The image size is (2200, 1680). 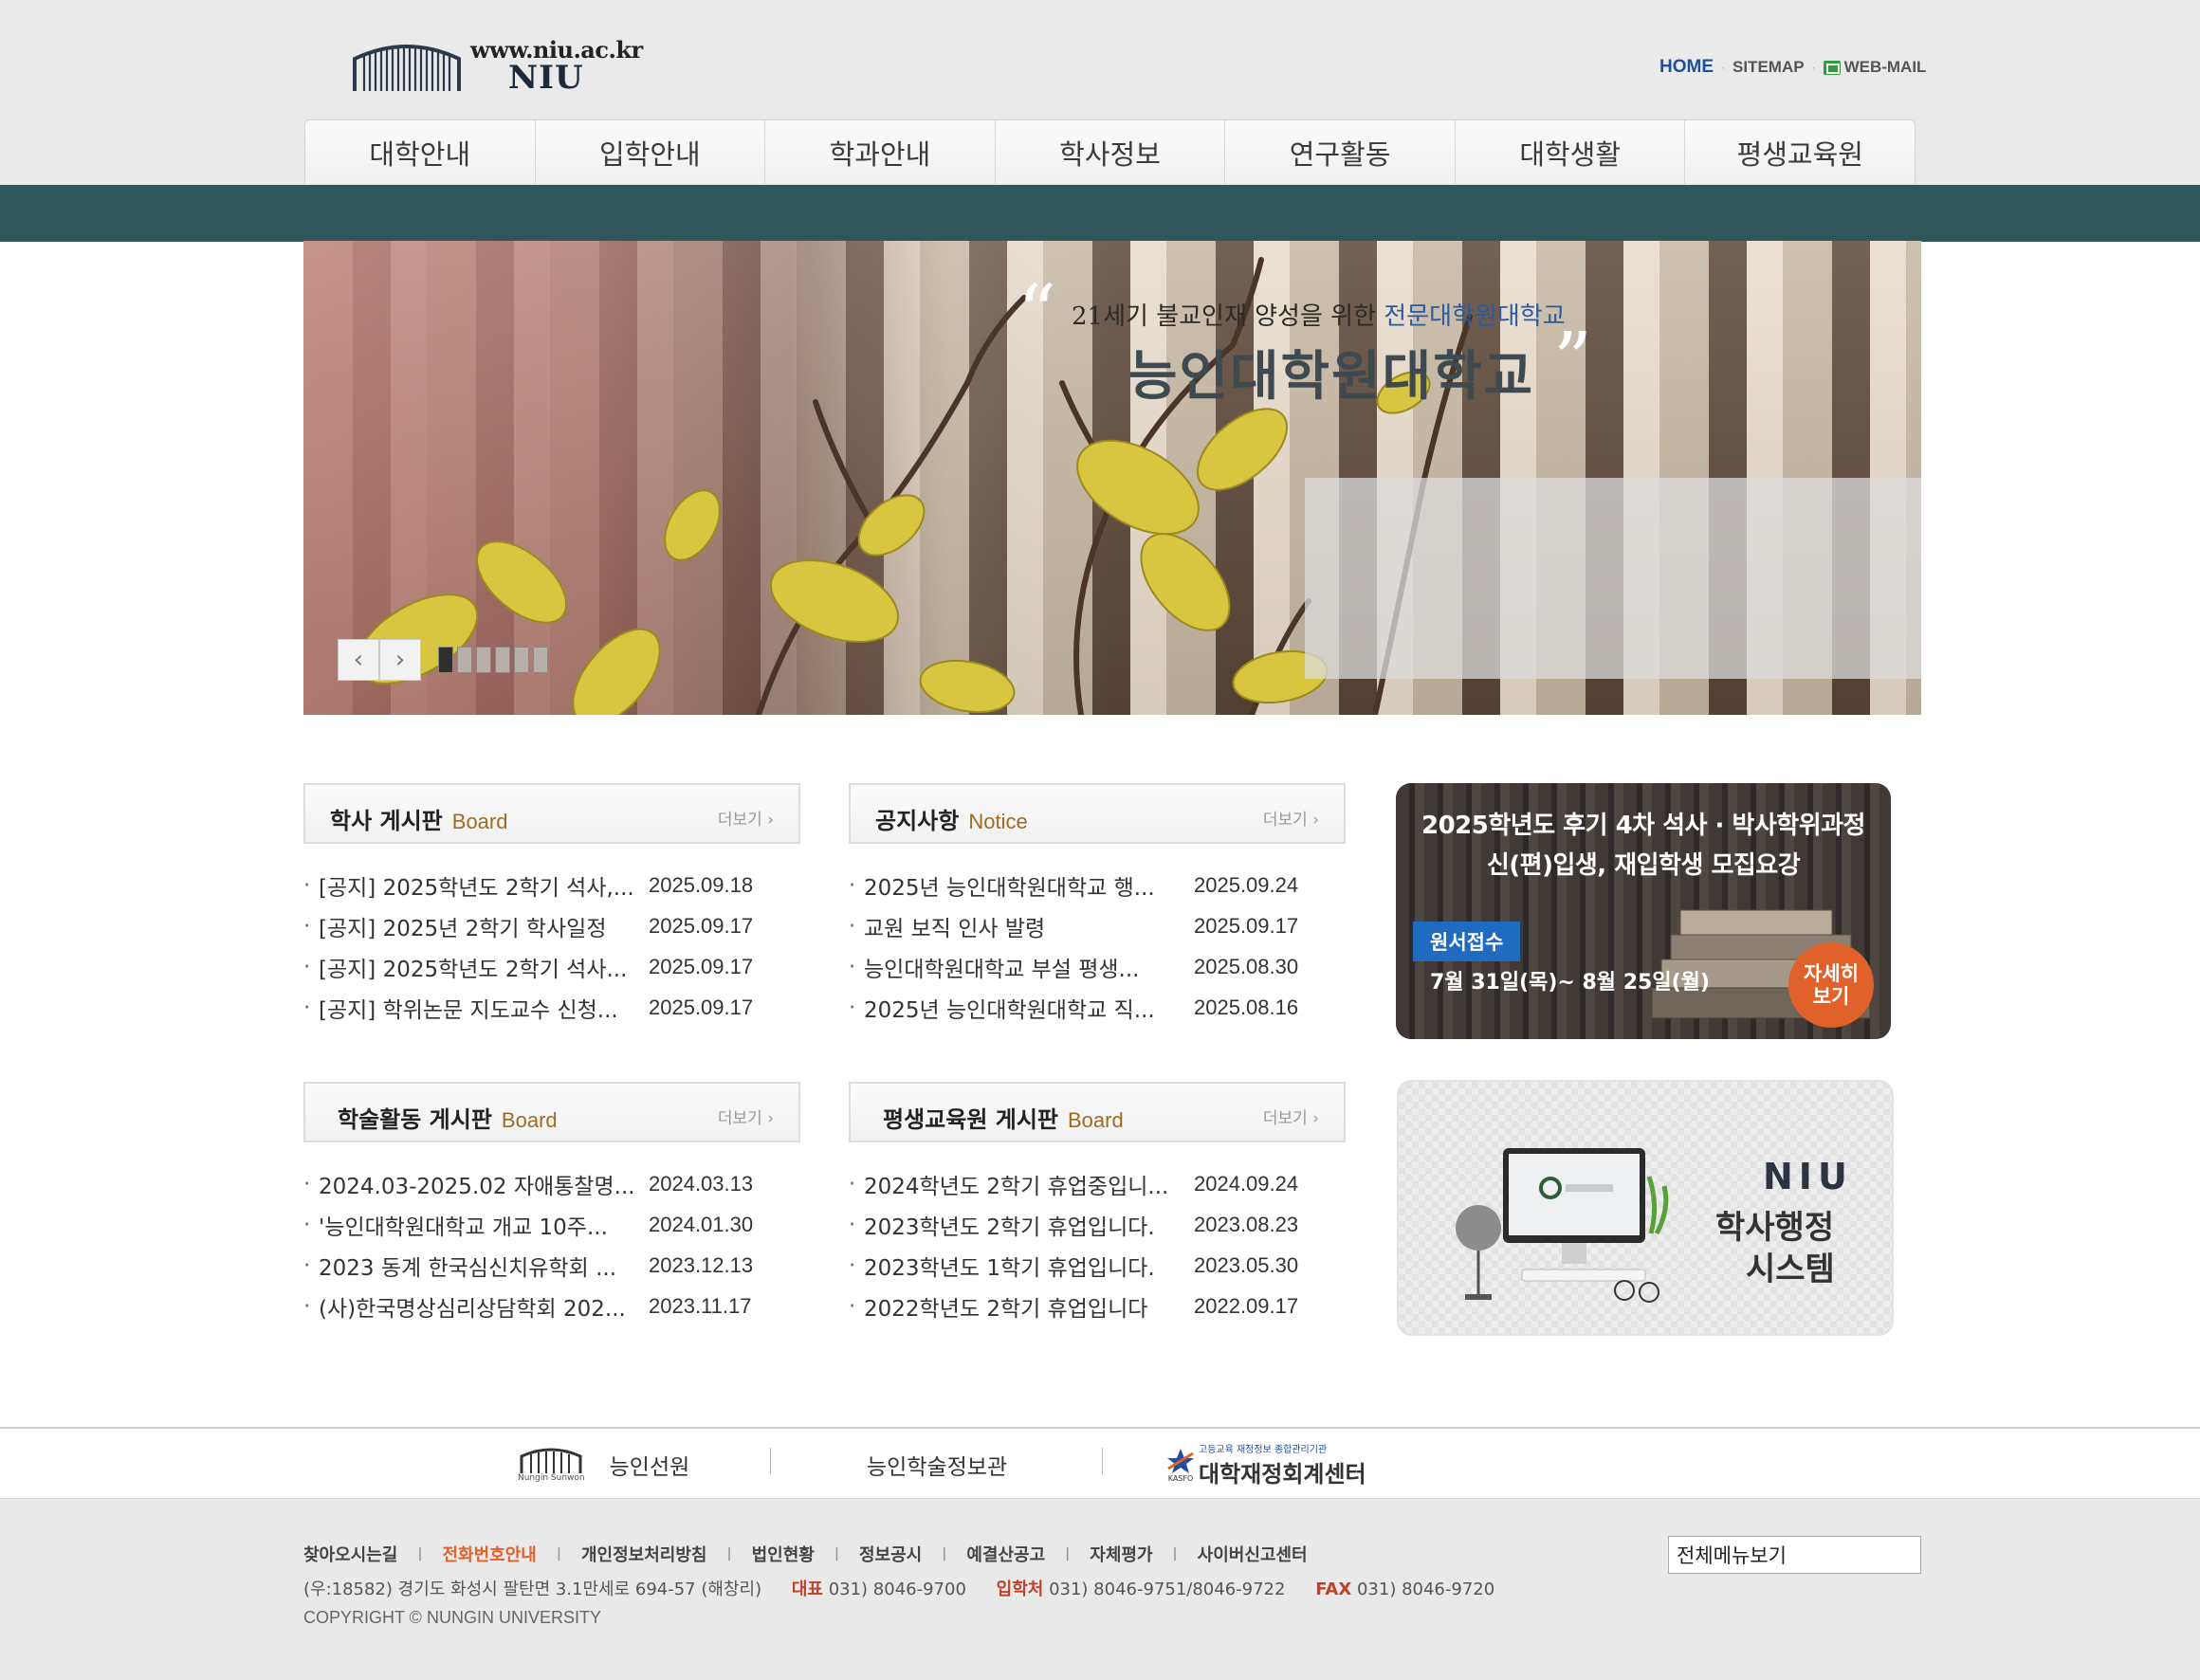 What do you see at coordinates (1246, 966) in the screenshot?
I see `post-date: 2025.08.30` at bounding box center [1246, 966].